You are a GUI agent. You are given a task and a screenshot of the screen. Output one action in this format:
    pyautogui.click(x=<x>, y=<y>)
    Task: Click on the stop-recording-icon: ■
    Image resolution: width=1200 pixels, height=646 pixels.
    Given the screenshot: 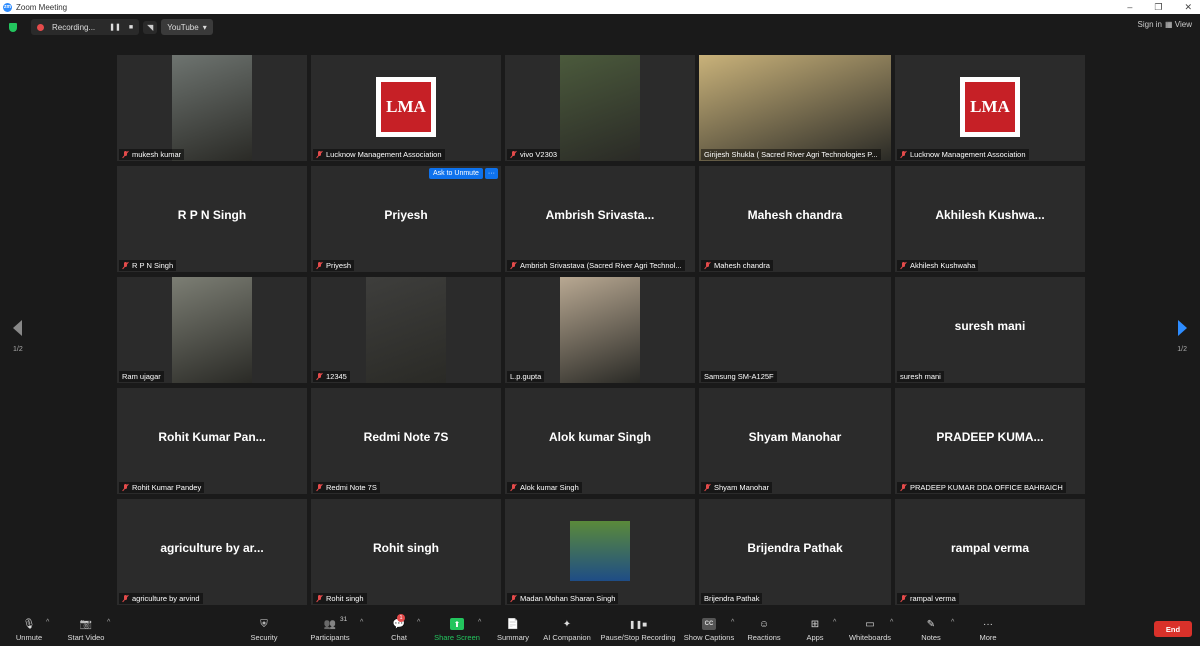 What is the action you would take?
    pyautogui.click(x=131, y=27)
    